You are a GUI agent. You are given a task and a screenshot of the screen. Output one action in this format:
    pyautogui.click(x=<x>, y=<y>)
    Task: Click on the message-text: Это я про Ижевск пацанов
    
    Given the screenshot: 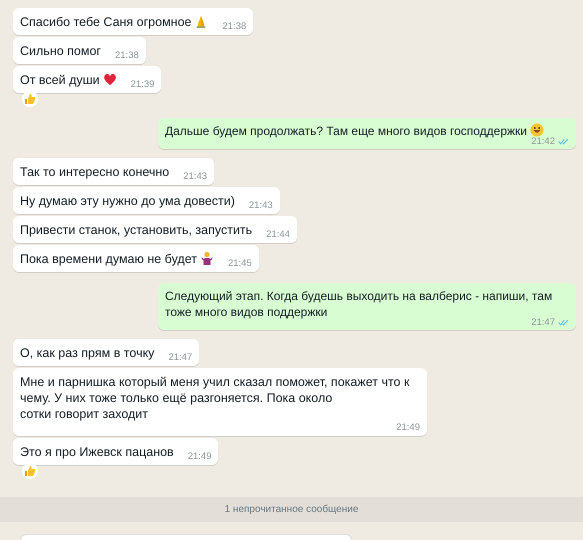 What is the action you would take?
    pyautogui.click(x=97, y=452)
    